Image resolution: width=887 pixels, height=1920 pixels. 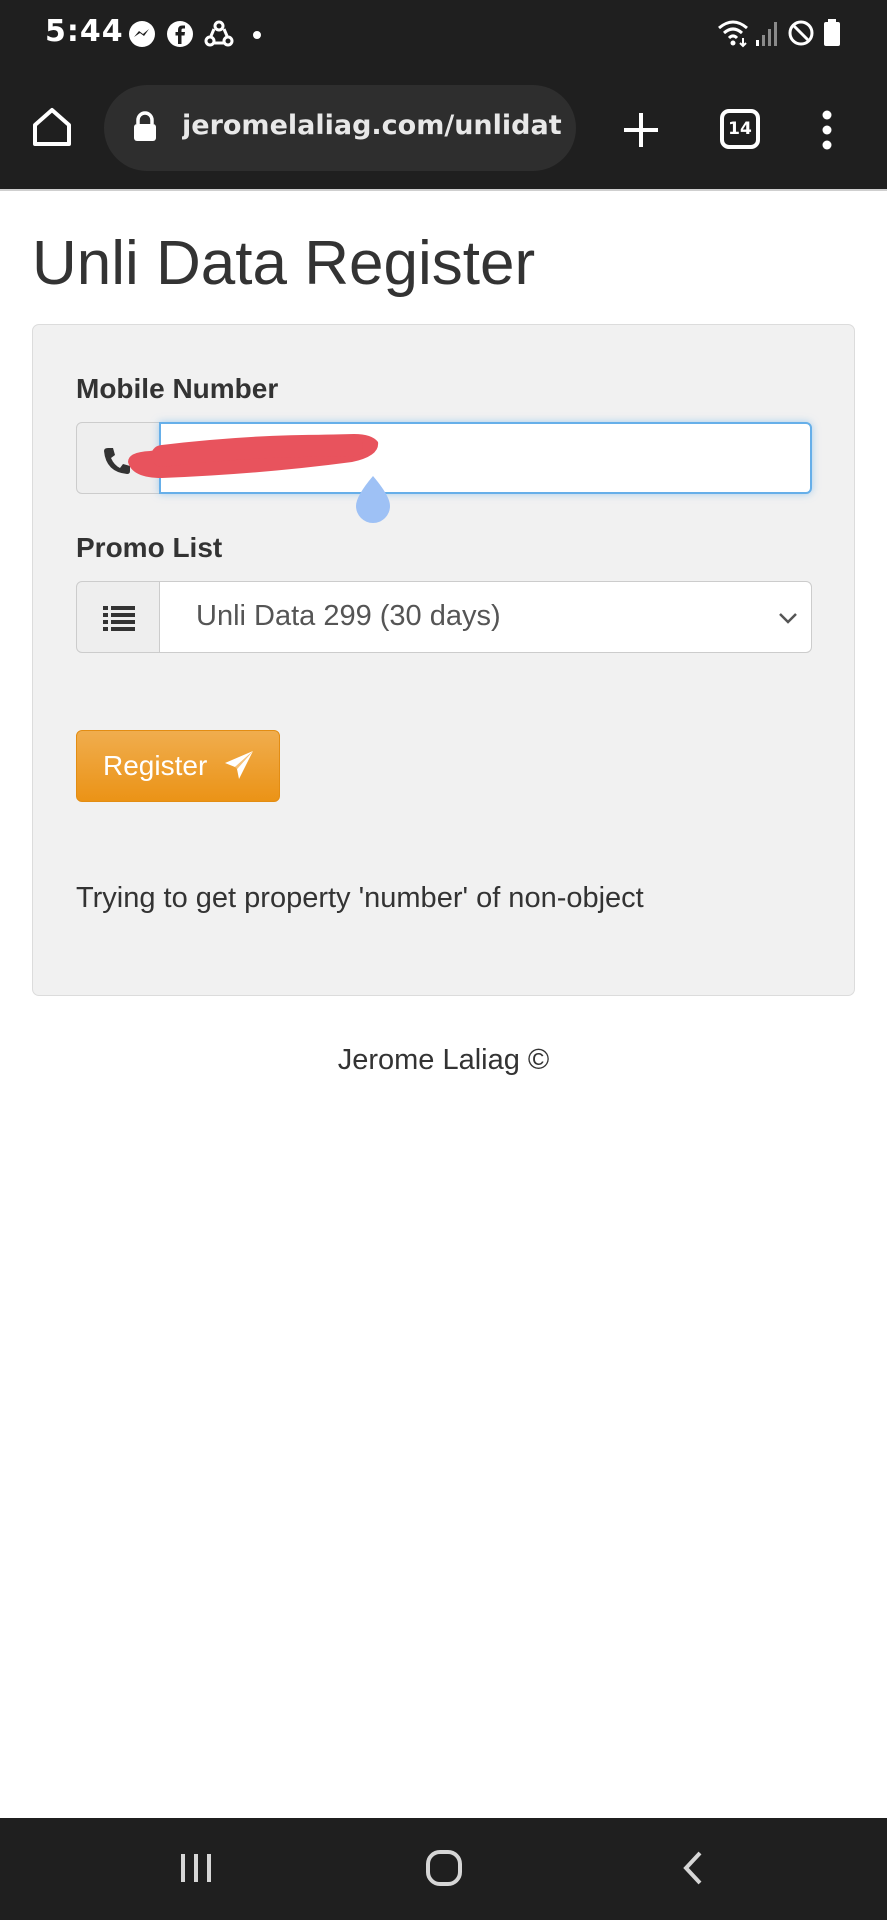 What do you see at coordinates (52, 127) in the screenshot?
I see `home-icon` at bounding box center [52, 127].